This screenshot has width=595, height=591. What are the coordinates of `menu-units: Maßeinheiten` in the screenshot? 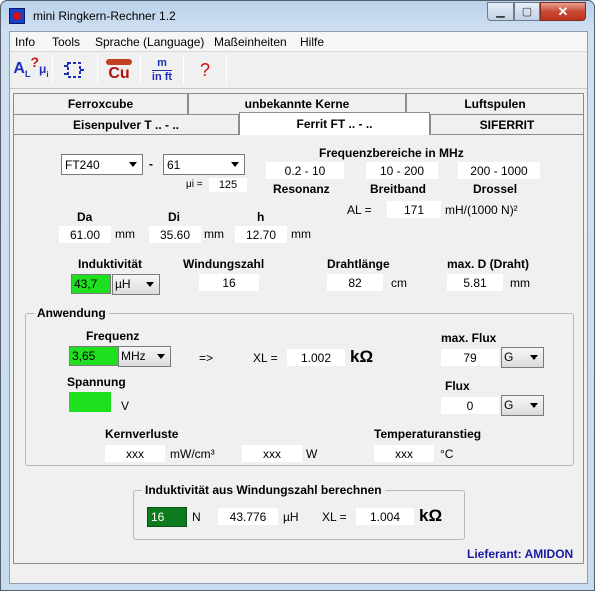 It's located at (250, 42).